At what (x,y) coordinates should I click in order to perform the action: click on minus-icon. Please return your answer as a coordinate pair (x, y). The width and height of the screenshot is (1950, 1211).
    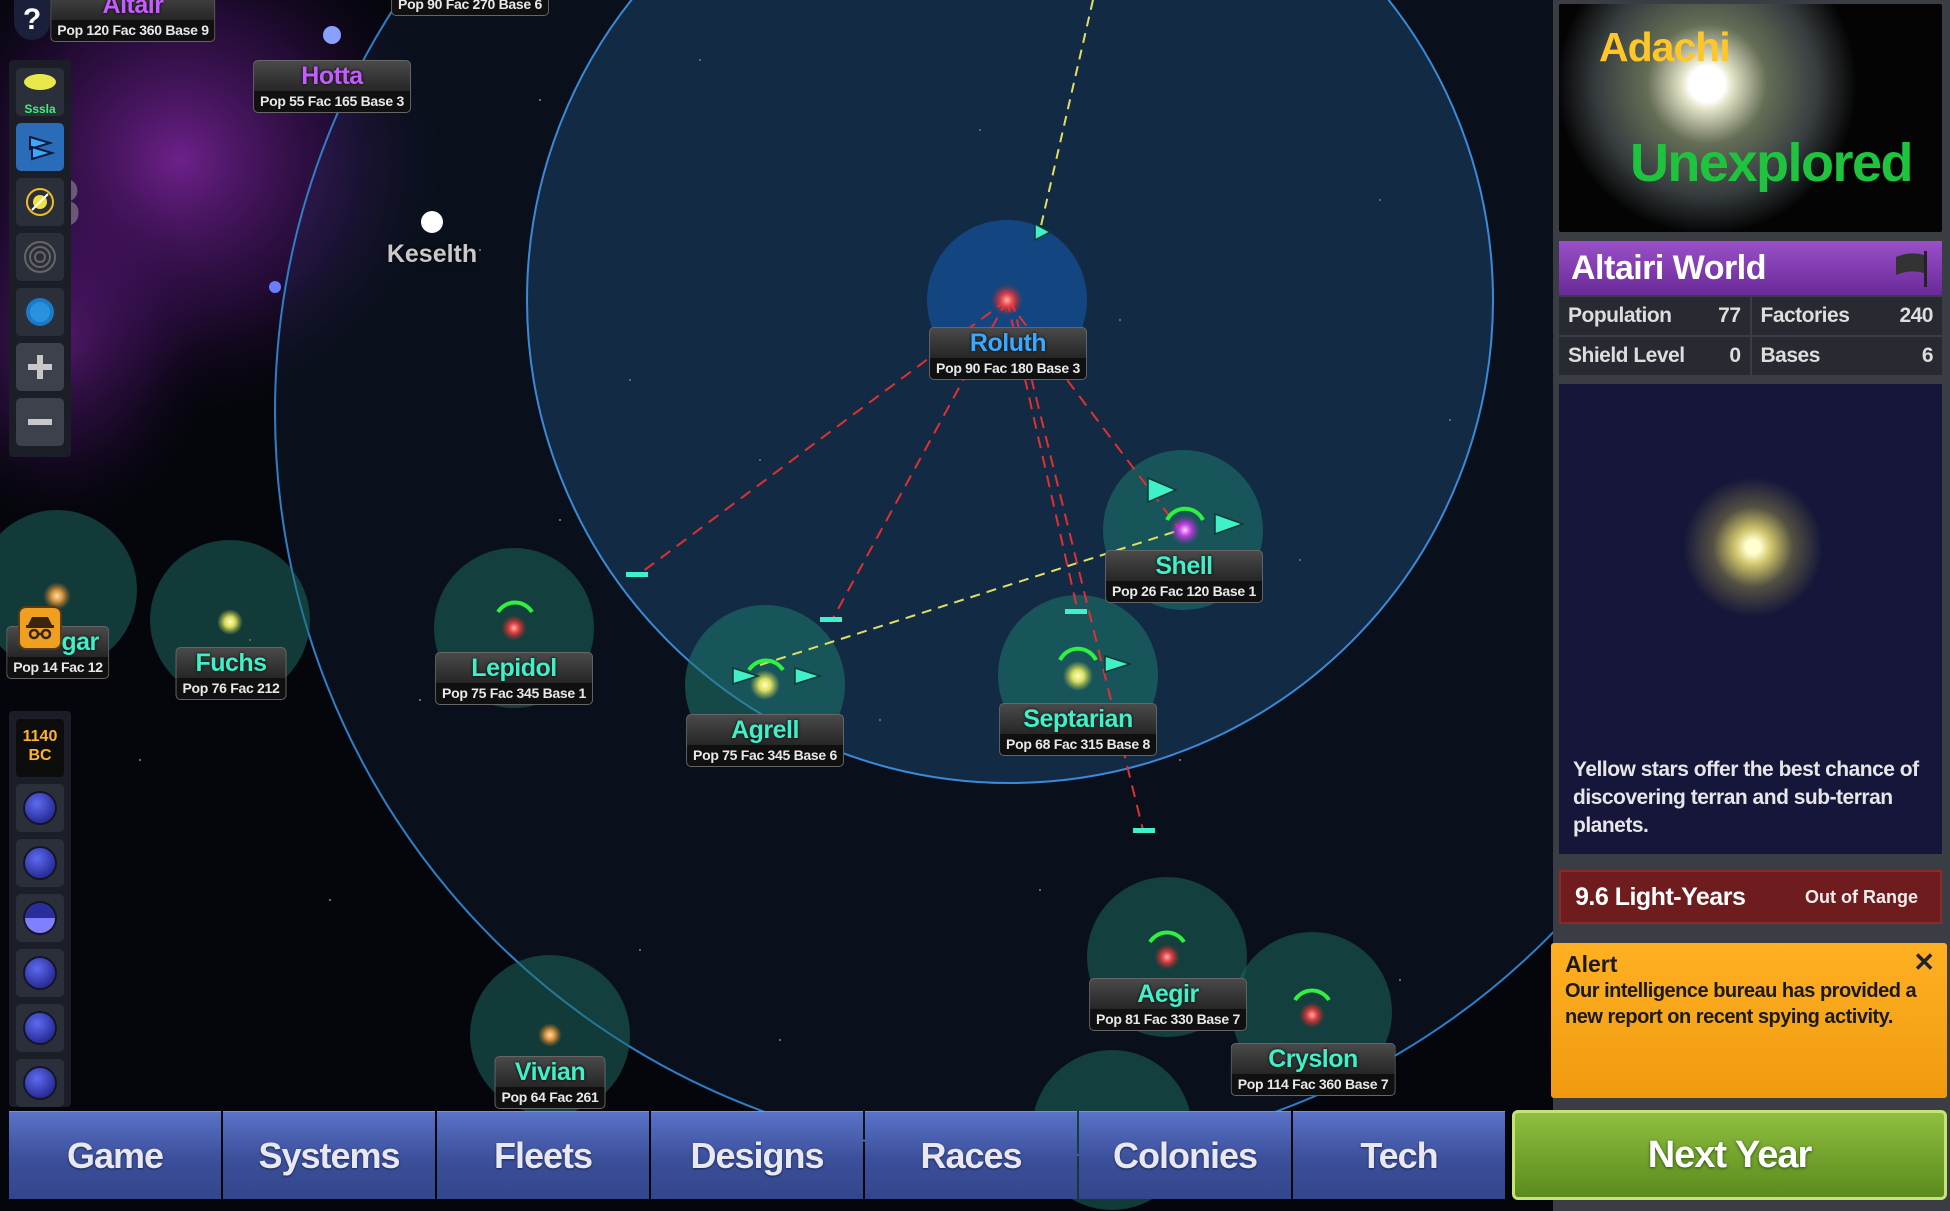
    Looking at the image, I should click on (40, 422).